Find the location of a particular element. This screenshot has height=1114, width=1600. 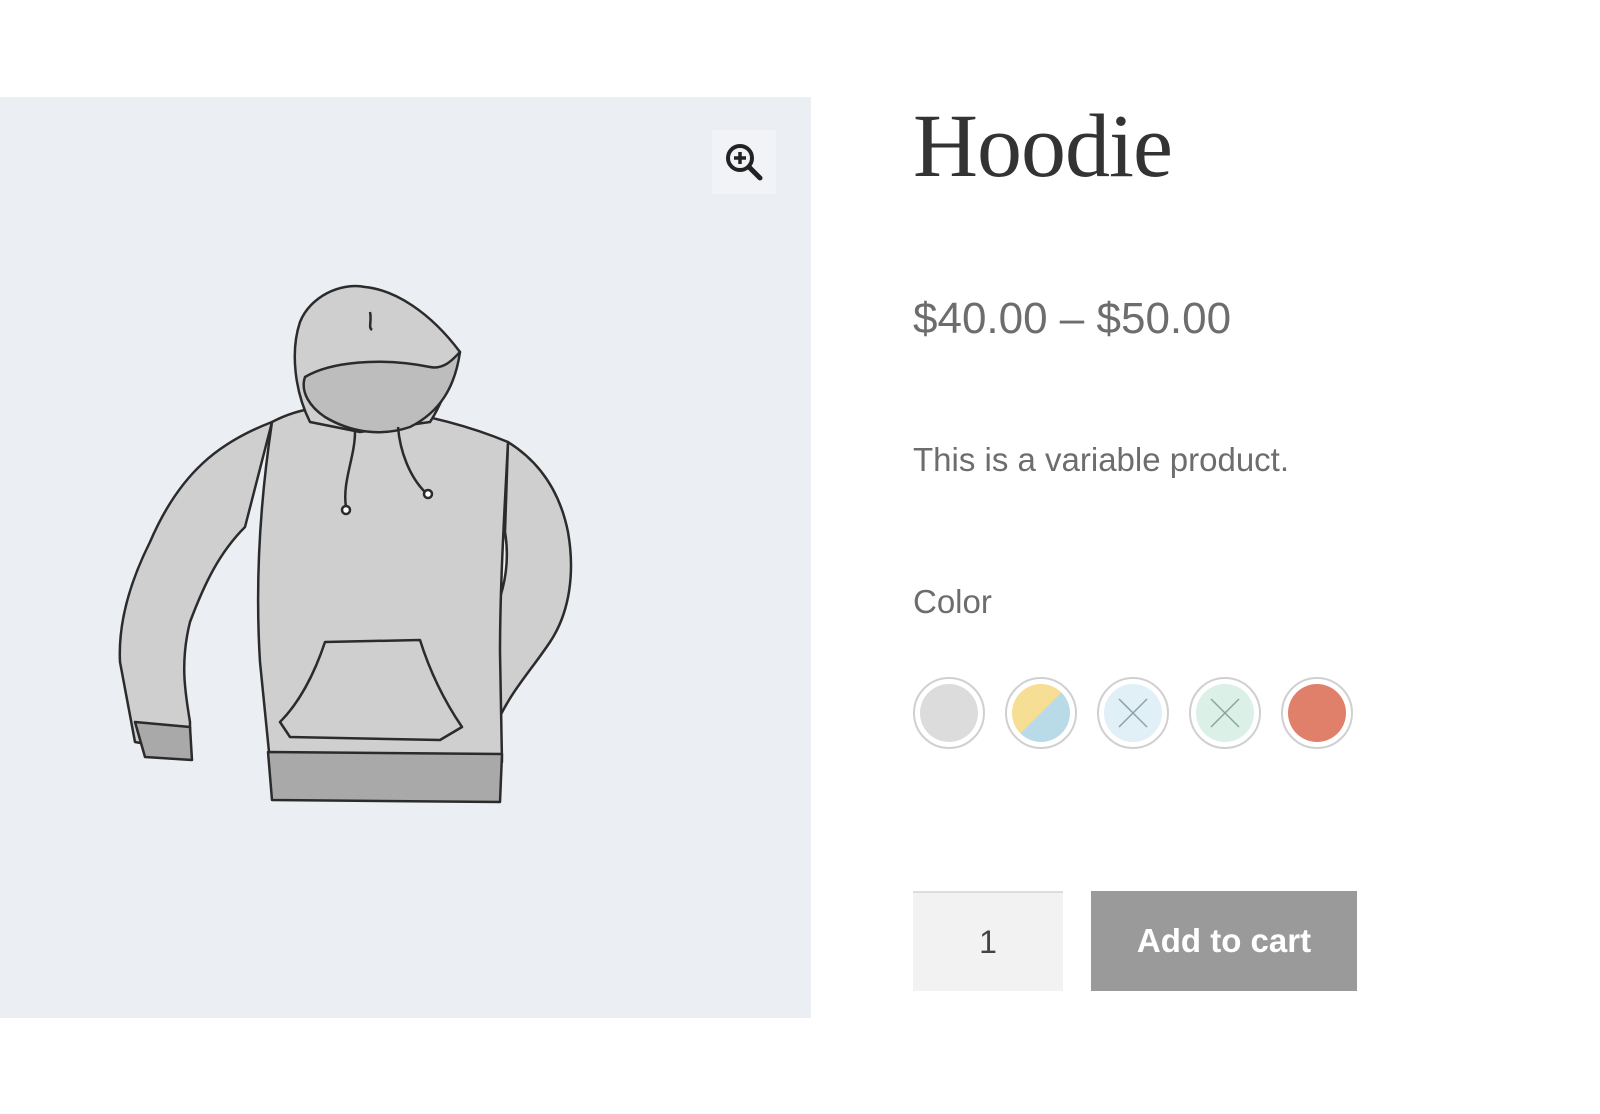

product-title: Hoodie is located at coordinates (1043, 146).